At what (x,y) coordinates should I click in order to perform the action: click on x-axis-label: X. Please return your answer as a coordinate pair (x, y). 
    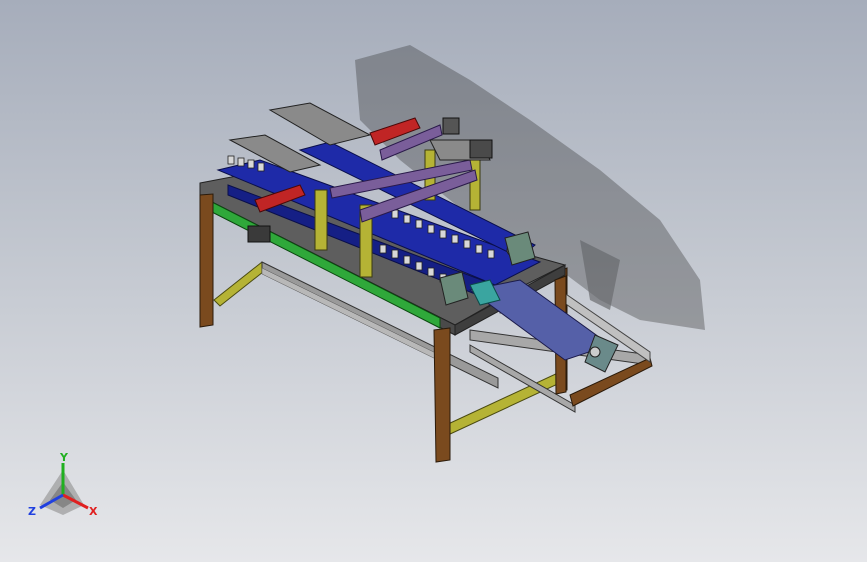
    Looking at the image, I should click on (93, 511).